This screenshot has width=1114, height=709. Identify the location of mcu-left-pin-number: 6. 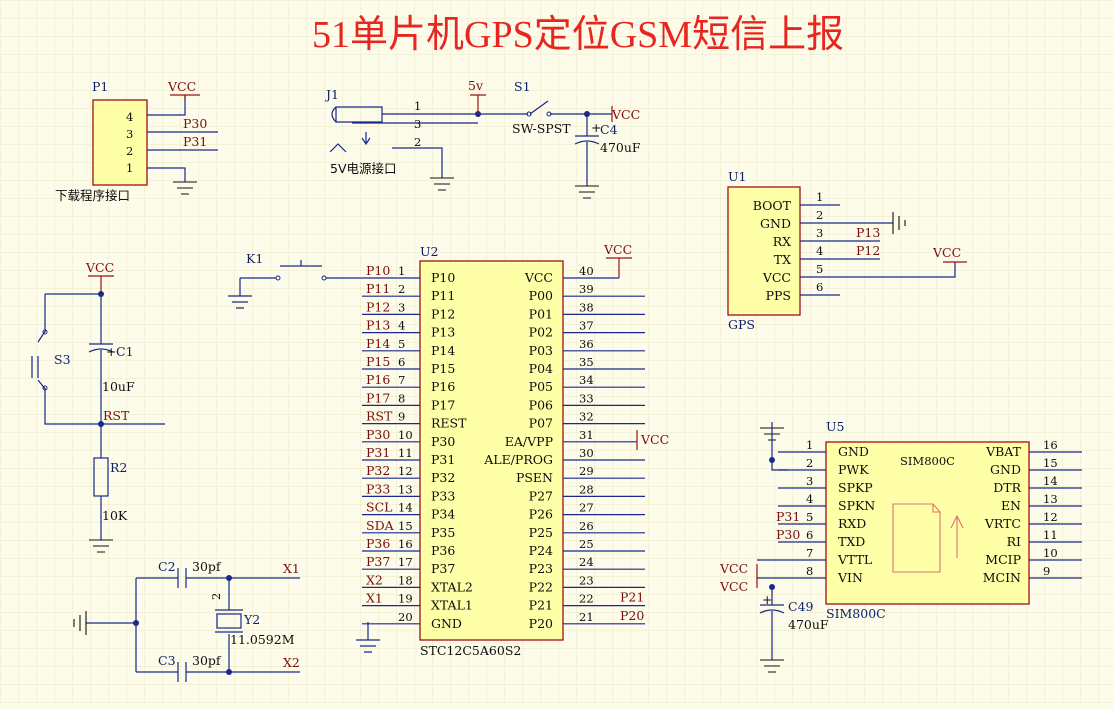
(401, 362).